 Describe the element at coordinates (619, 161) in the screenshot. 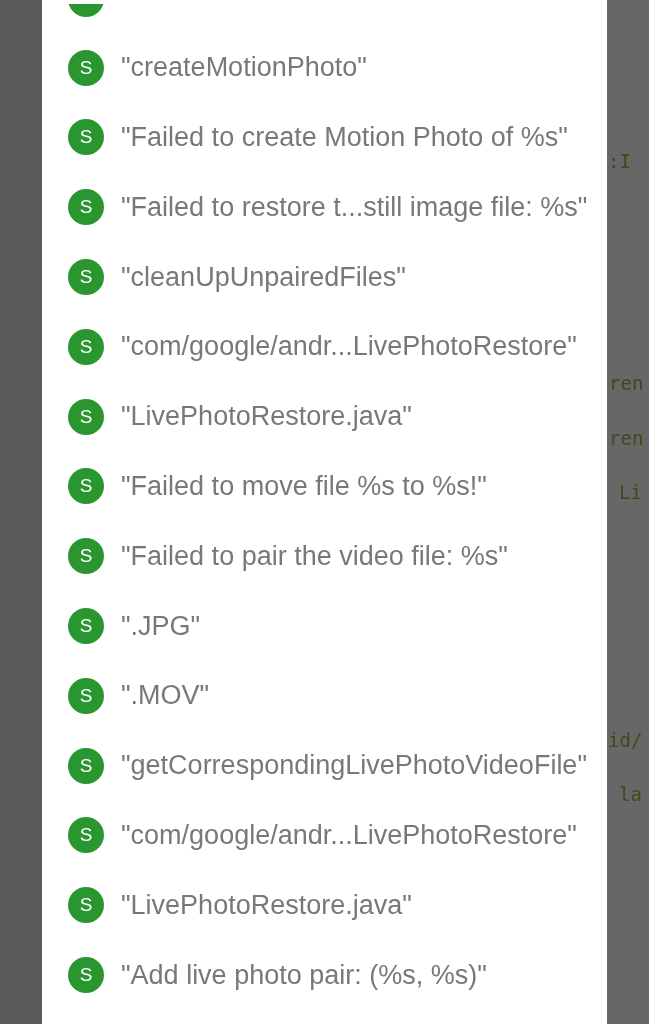

I see `code-fragment: :I` at that location.